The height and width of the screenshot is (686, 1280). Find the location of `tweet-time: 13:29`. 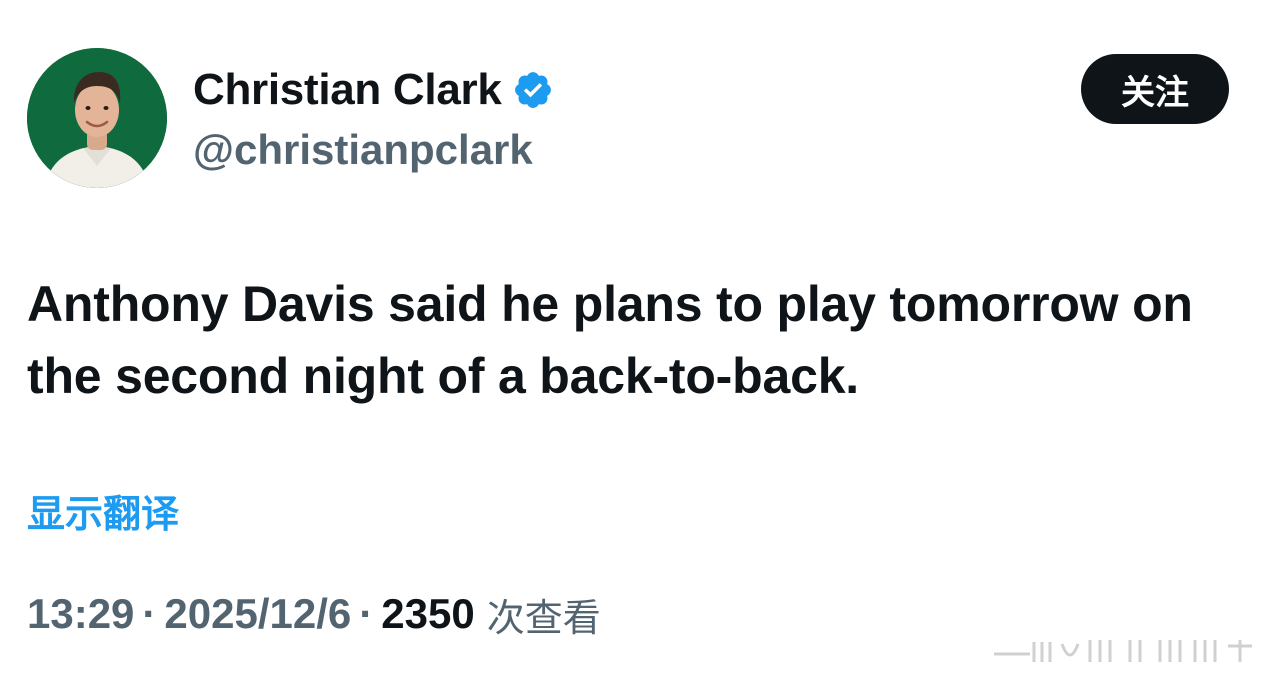

tweet-time: 13:29 is located at coordinates (80, 614).